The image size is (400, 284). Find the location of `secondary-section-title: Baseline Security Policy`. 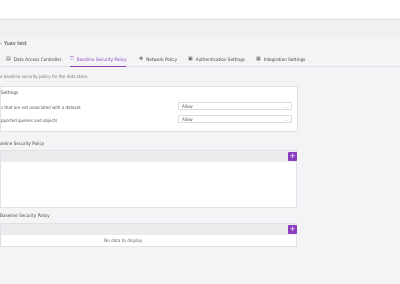

secondary-section-title: Baseline Security Policy is located at coordinates (25, 215).